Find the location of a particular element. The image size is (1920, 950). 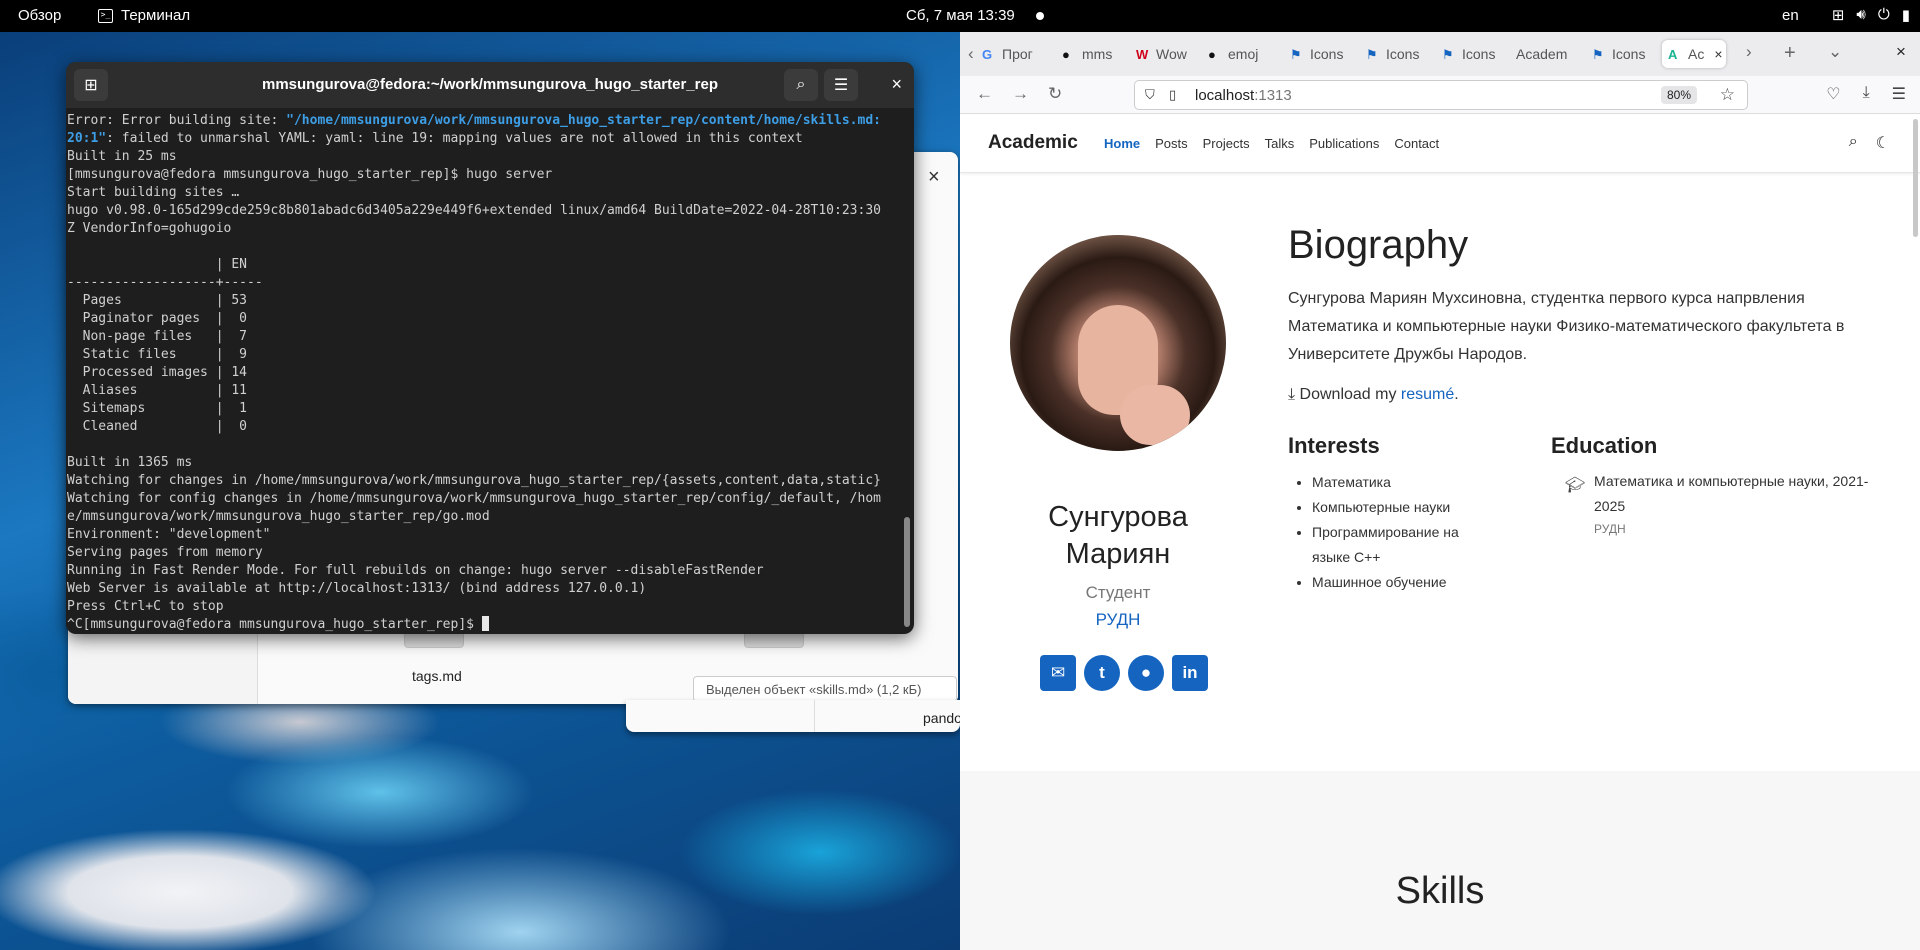

close-window-icon: × is located at coordinates (1901, 52).